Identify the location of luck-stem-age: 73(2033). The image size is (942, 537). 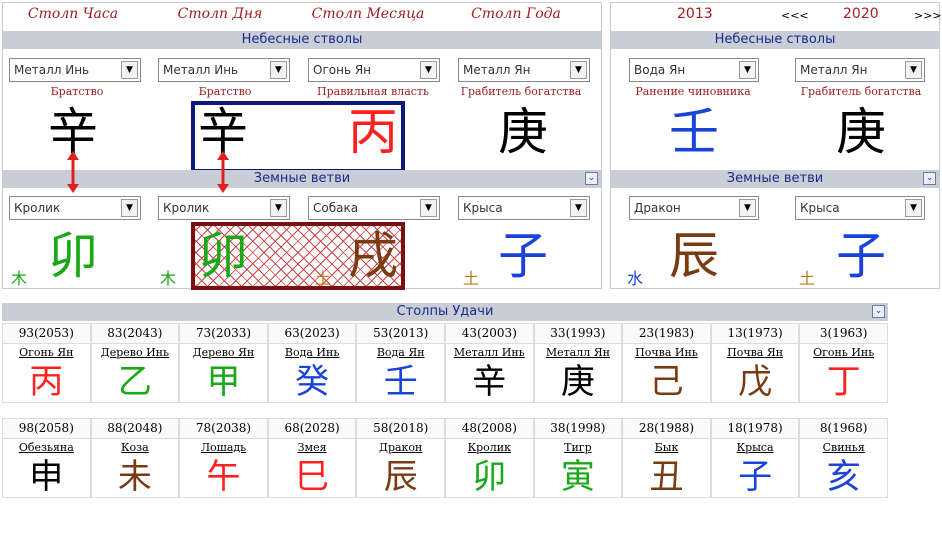
(223, 334).